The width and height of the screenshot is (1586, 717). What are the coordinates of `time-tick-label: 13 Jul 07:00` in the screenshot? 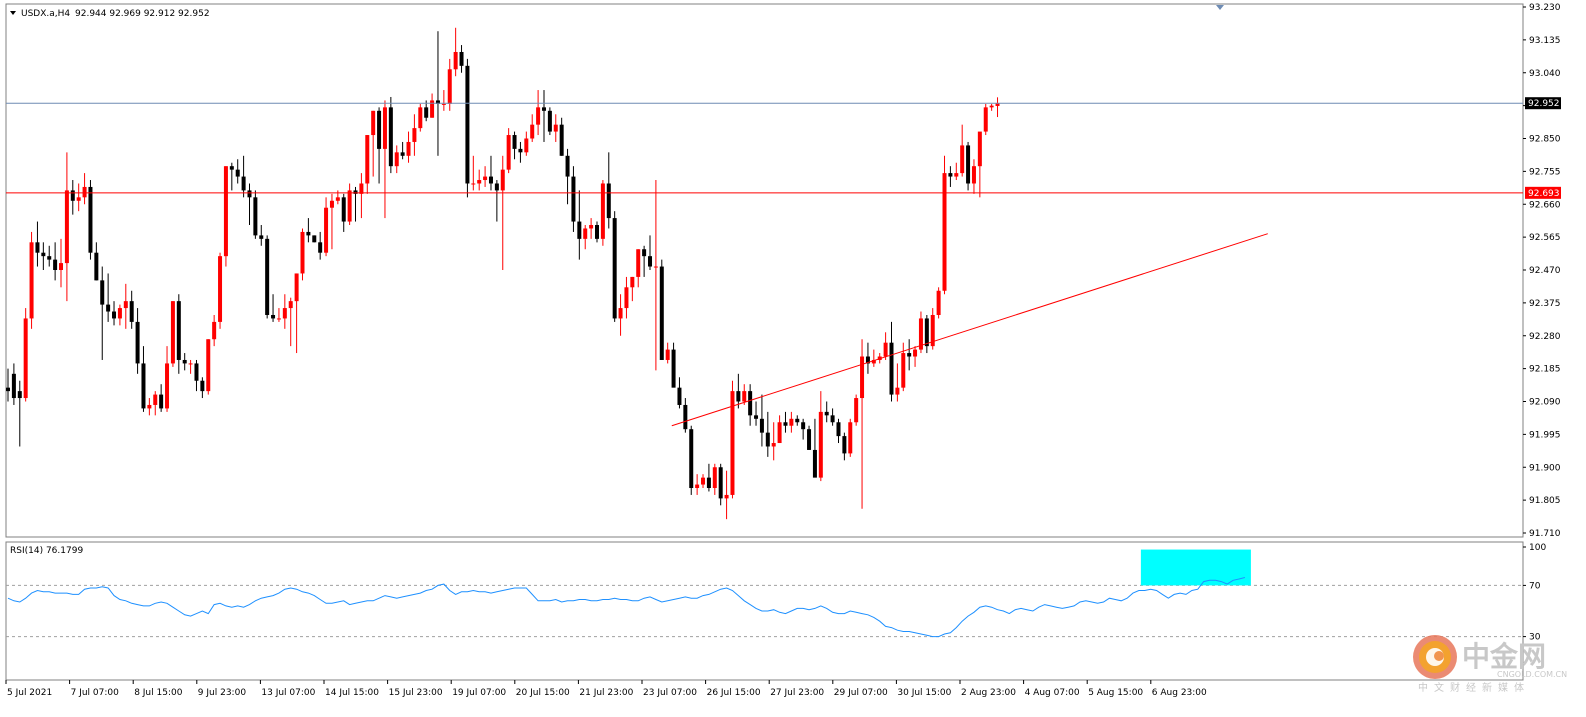 It's located at (288, 693).